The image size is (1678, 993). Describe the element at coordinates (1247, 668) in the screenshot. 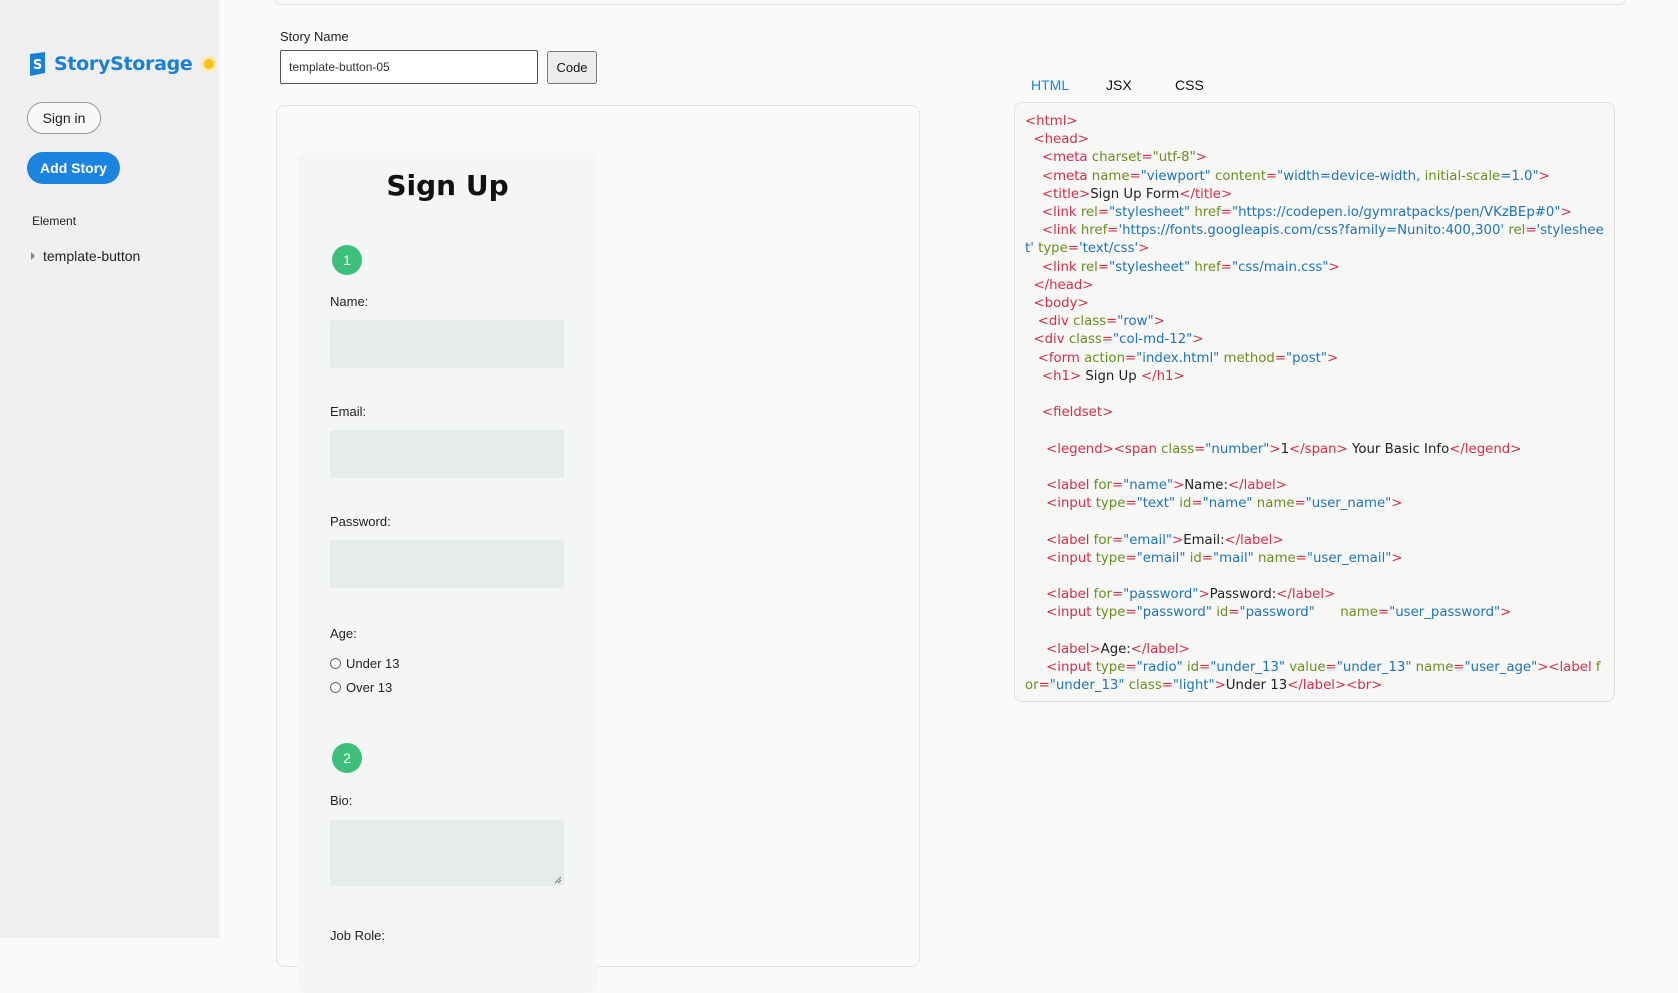

I see `code-token: "under_13"` at that location.